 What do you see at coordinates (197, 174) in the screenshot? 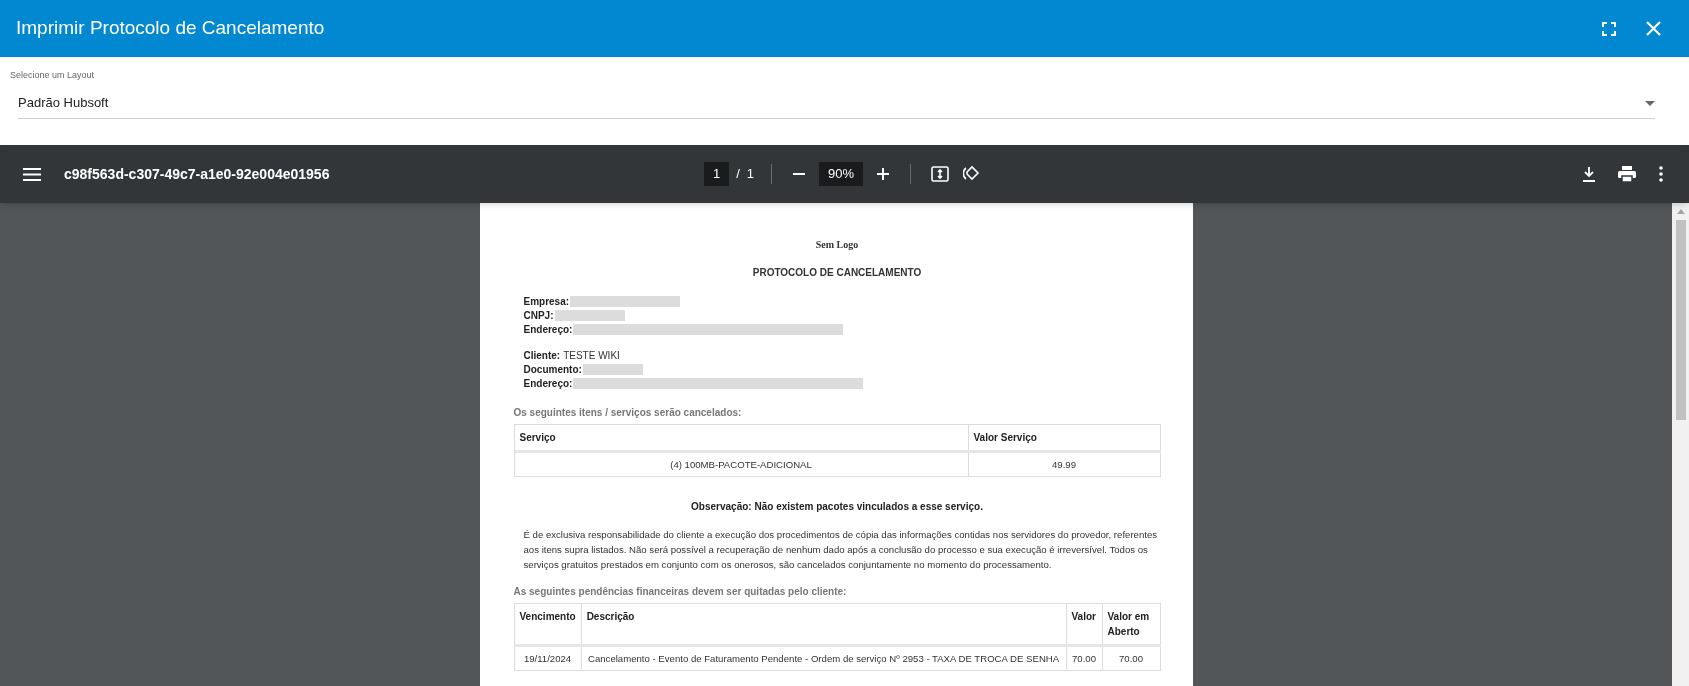
I see `file-name: c98f563d-c307-49c7-a1e0-92e004e01956` at bounding box center [197, 174].